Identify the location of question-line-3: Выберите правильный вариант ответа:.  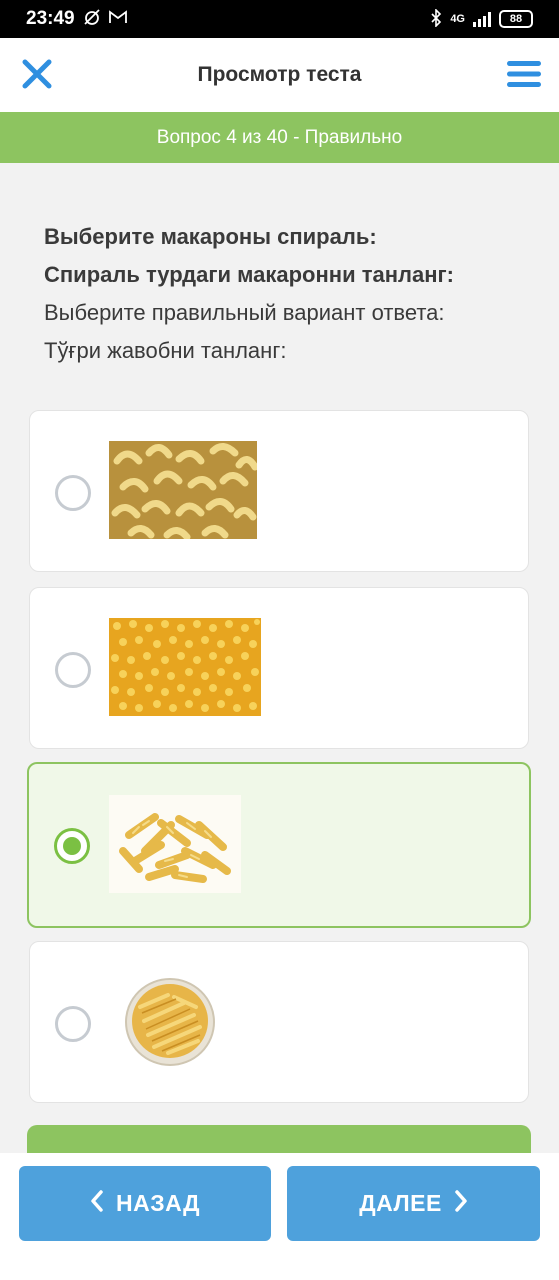
(244, 312).